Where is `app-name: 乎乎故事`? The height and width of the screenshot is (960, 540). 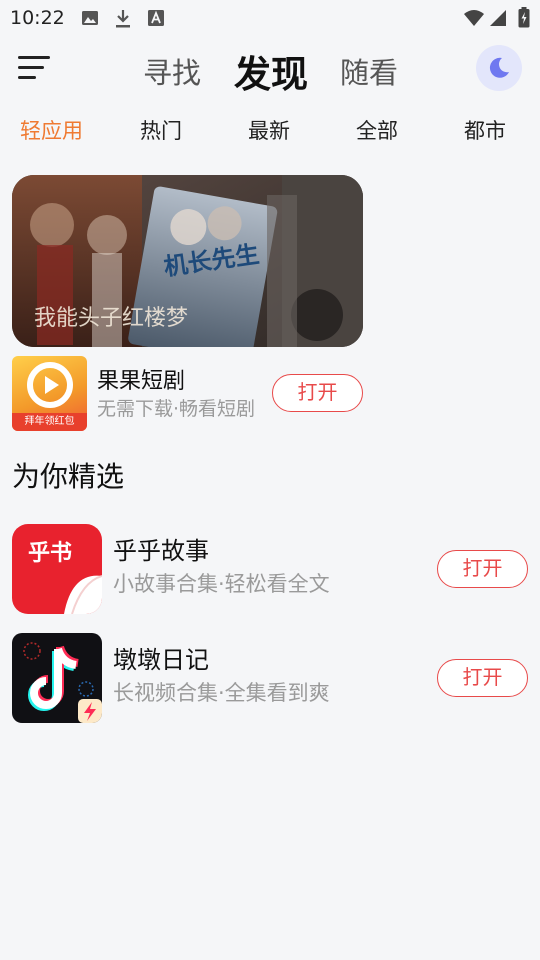 app-name: 乎乎故事 is located at coordinates (161, 551).